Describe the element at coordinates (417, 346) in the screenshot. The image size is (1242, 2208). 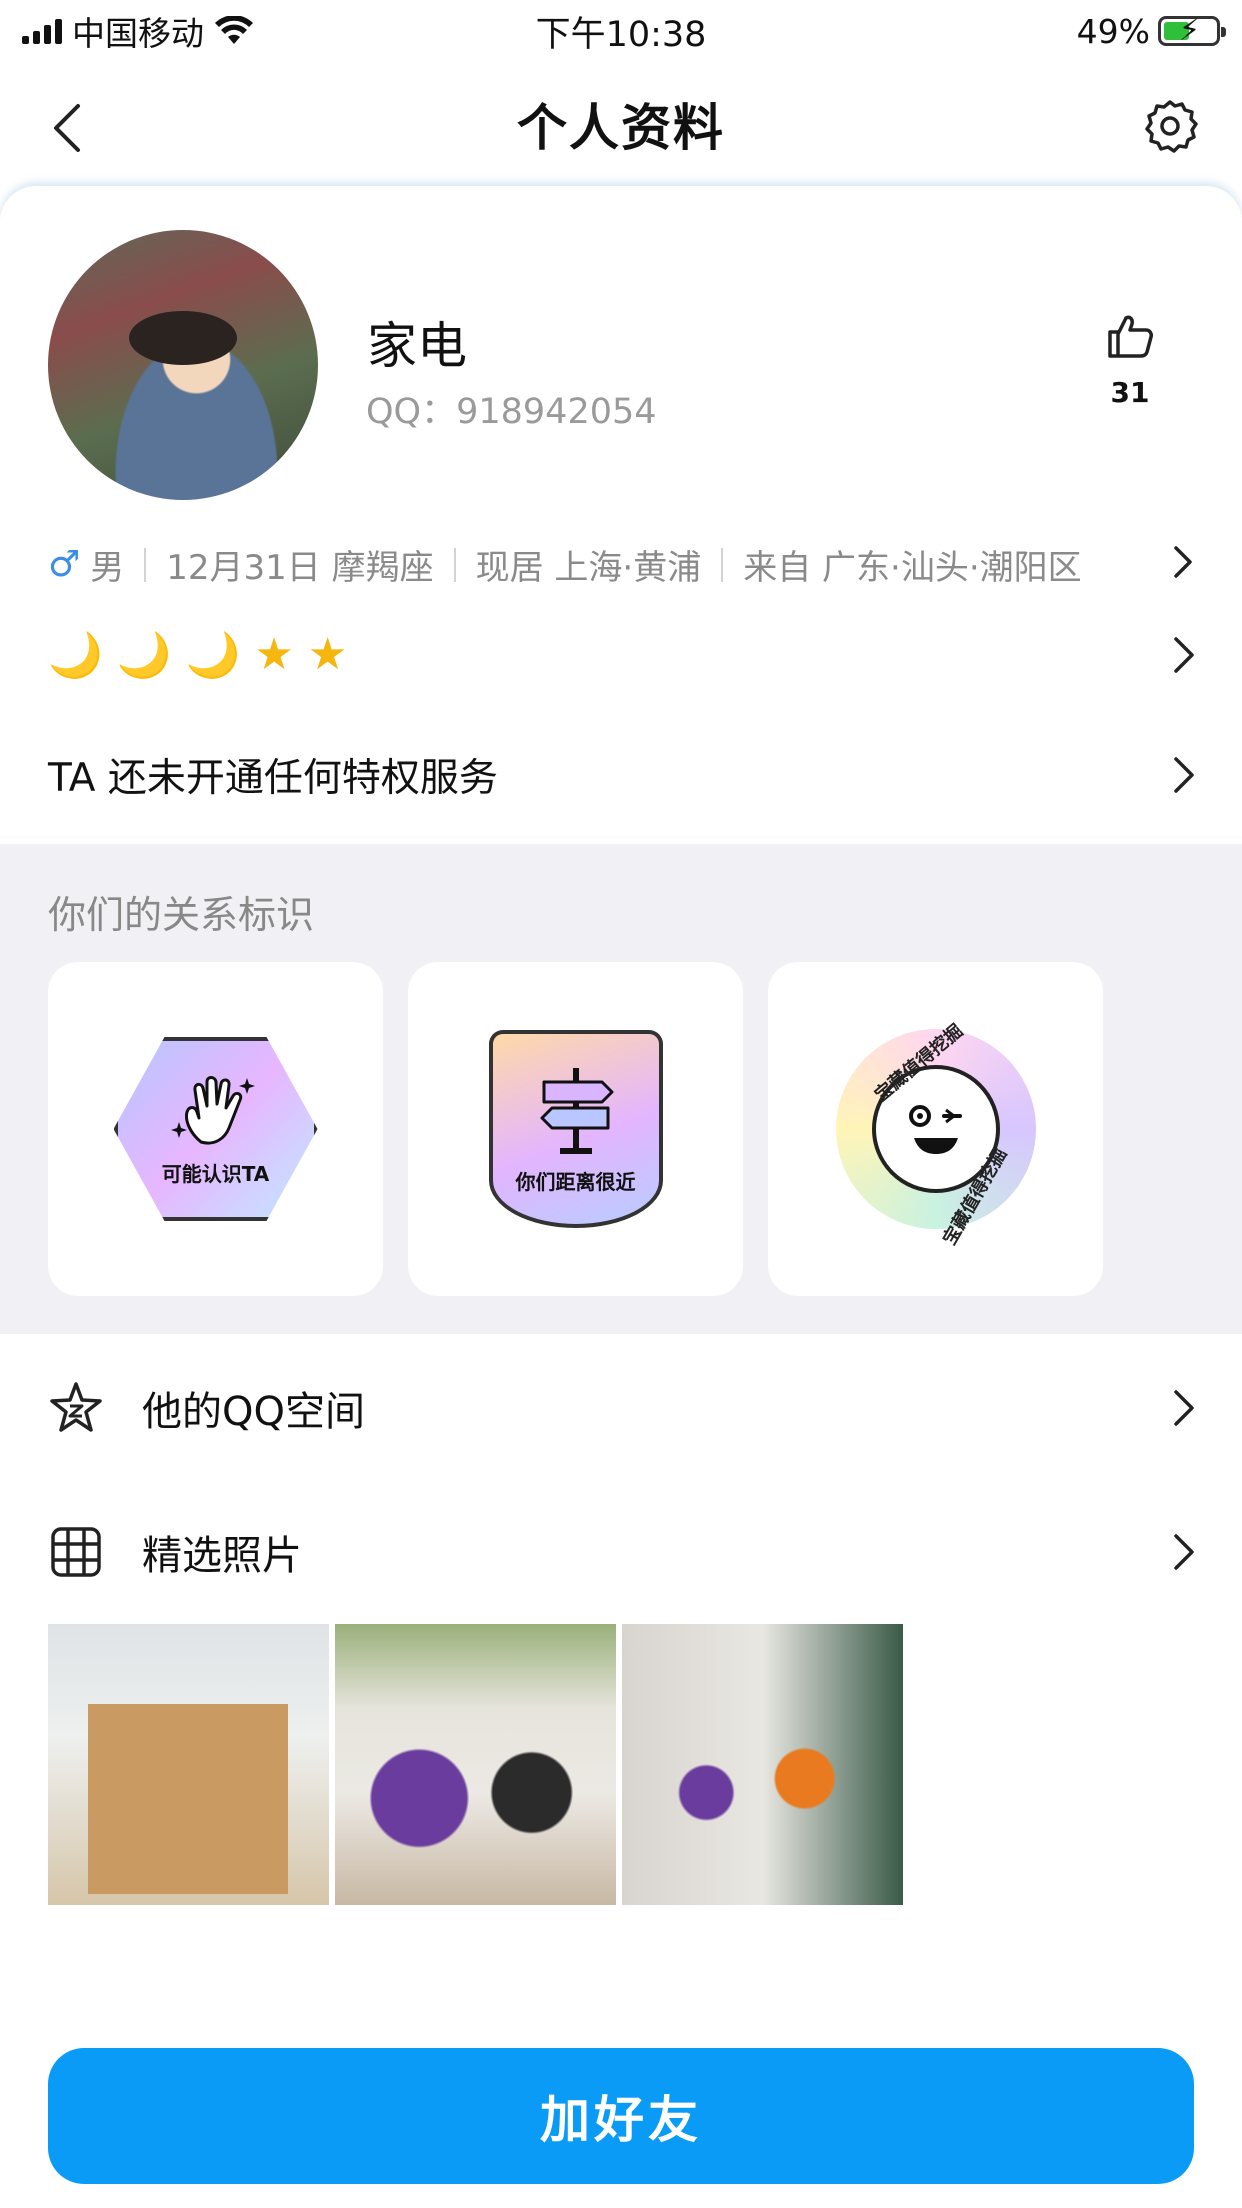
I see `nickname: 家电` at that location.